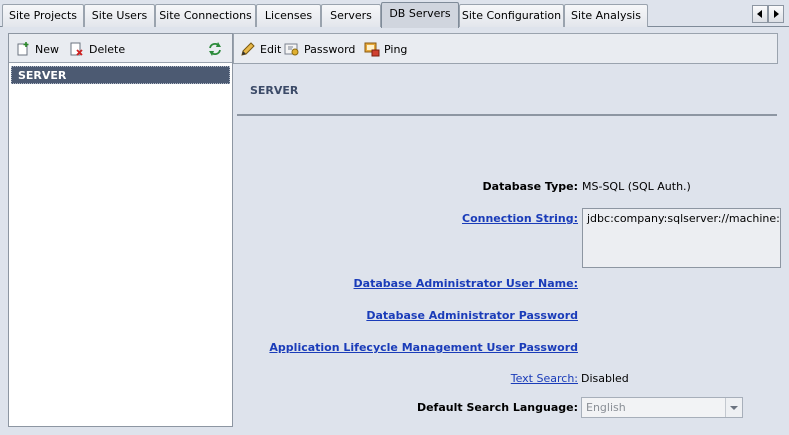 This screenshot has height=435, width=789. What do you see at coordinates (288, 15) in the screenshot?
I see `tab-licenses: Licenses` at bounding box center [288, 15].